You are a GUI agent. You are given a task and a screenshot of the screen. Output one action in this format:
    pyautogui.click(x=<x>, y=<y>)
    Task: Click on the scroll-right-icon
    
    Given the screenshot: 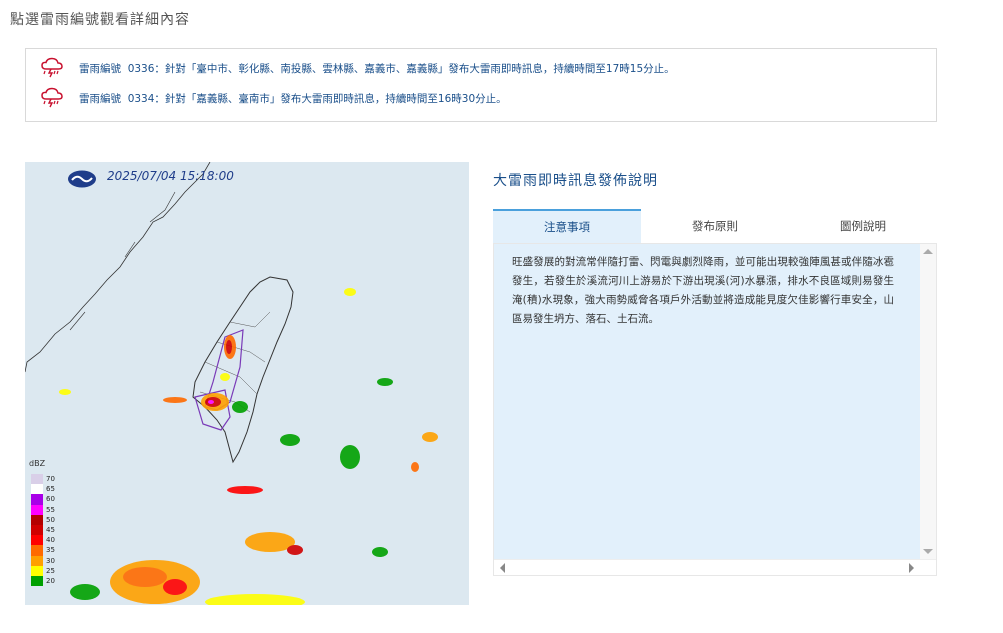 What is the action you would take?
    pyautogui.click(x=911, y=568)
    